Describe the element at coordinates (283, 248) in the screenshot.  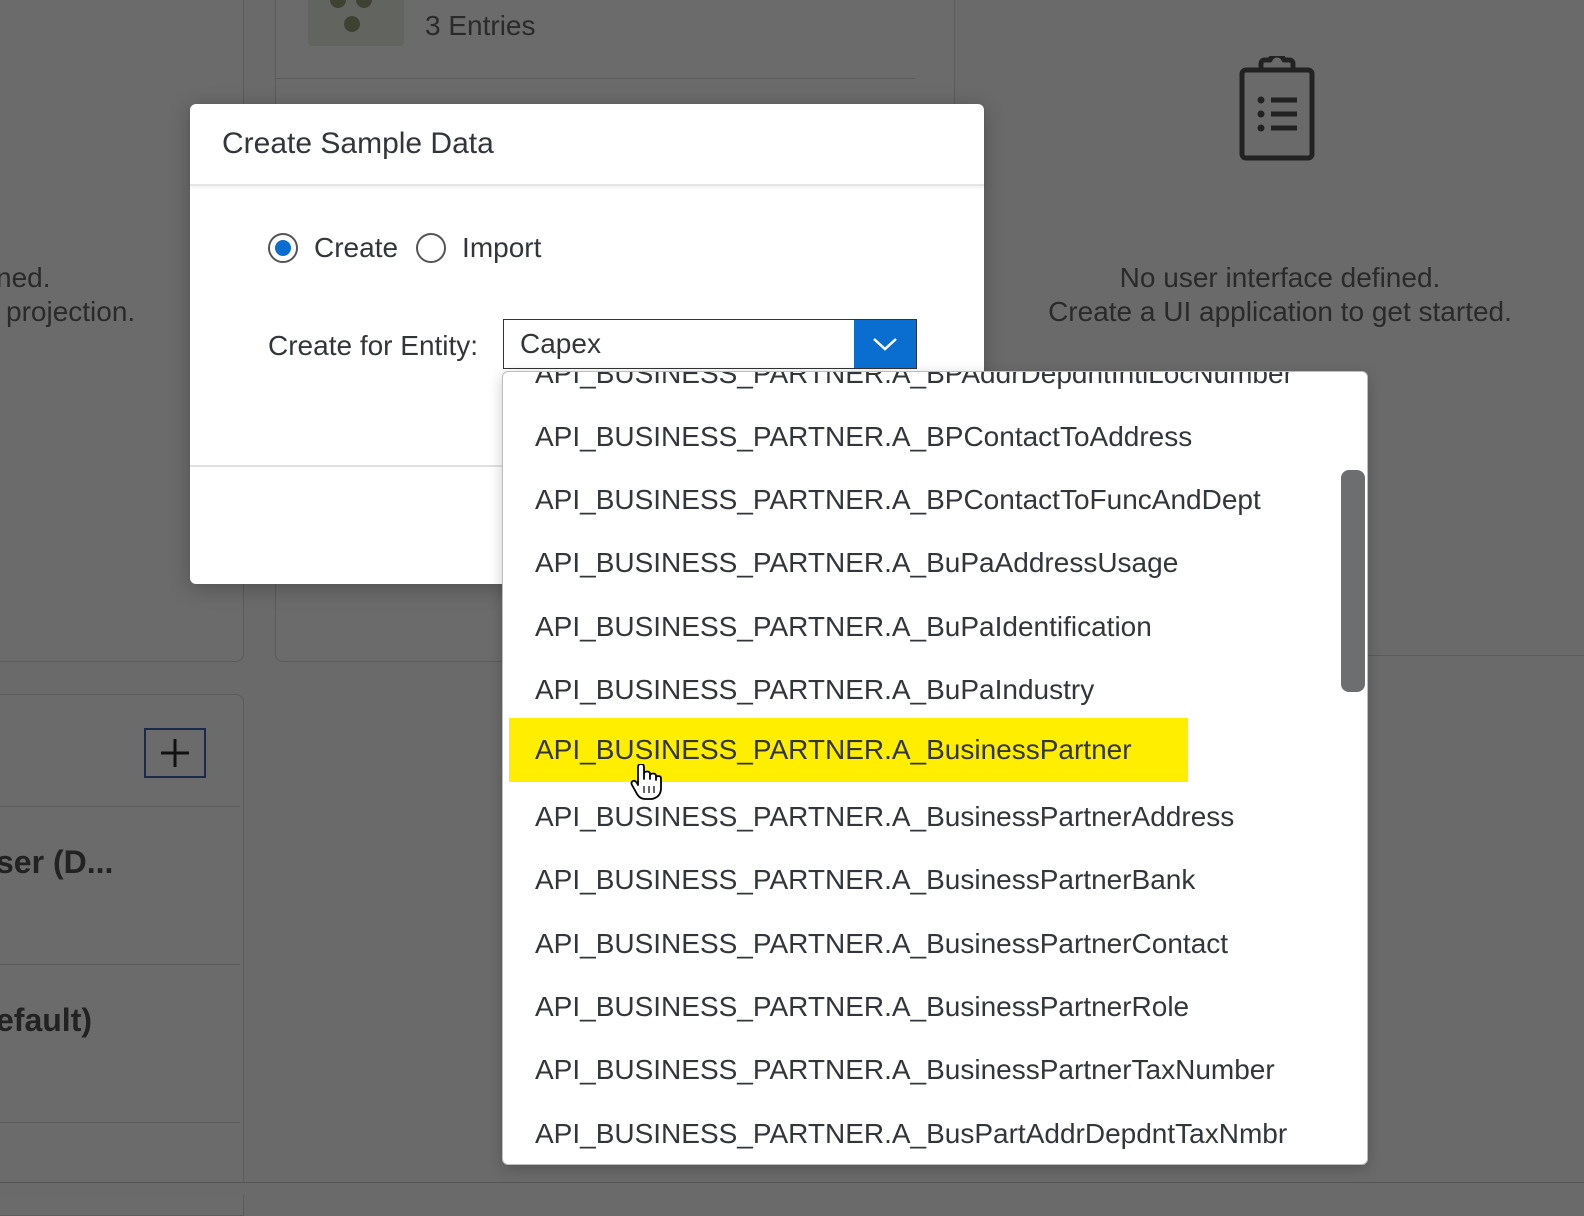
I see `create-radio` at that location.